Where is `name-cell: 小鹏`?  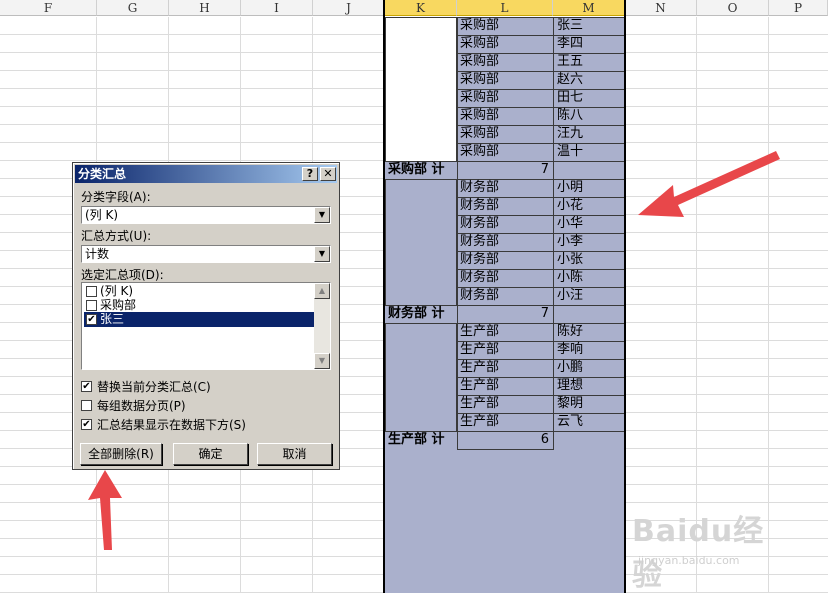 name-cell: 小鹏 is located at coordinates (570, 367).